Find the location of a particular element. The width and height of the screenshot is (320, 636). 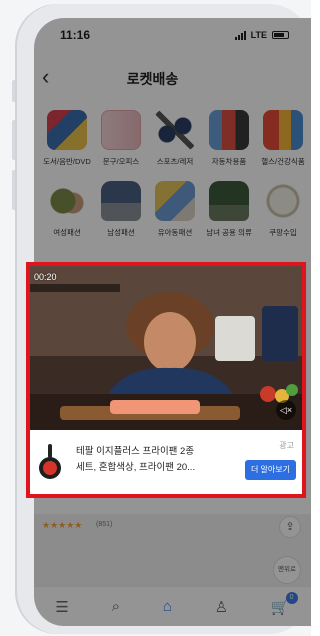

search-icon: ⌕ is located at coordinates (116, 606).